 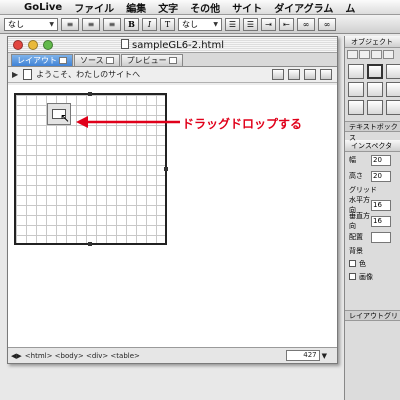 I want to click on align-right-button: ≡, so click(x=112, y=24).